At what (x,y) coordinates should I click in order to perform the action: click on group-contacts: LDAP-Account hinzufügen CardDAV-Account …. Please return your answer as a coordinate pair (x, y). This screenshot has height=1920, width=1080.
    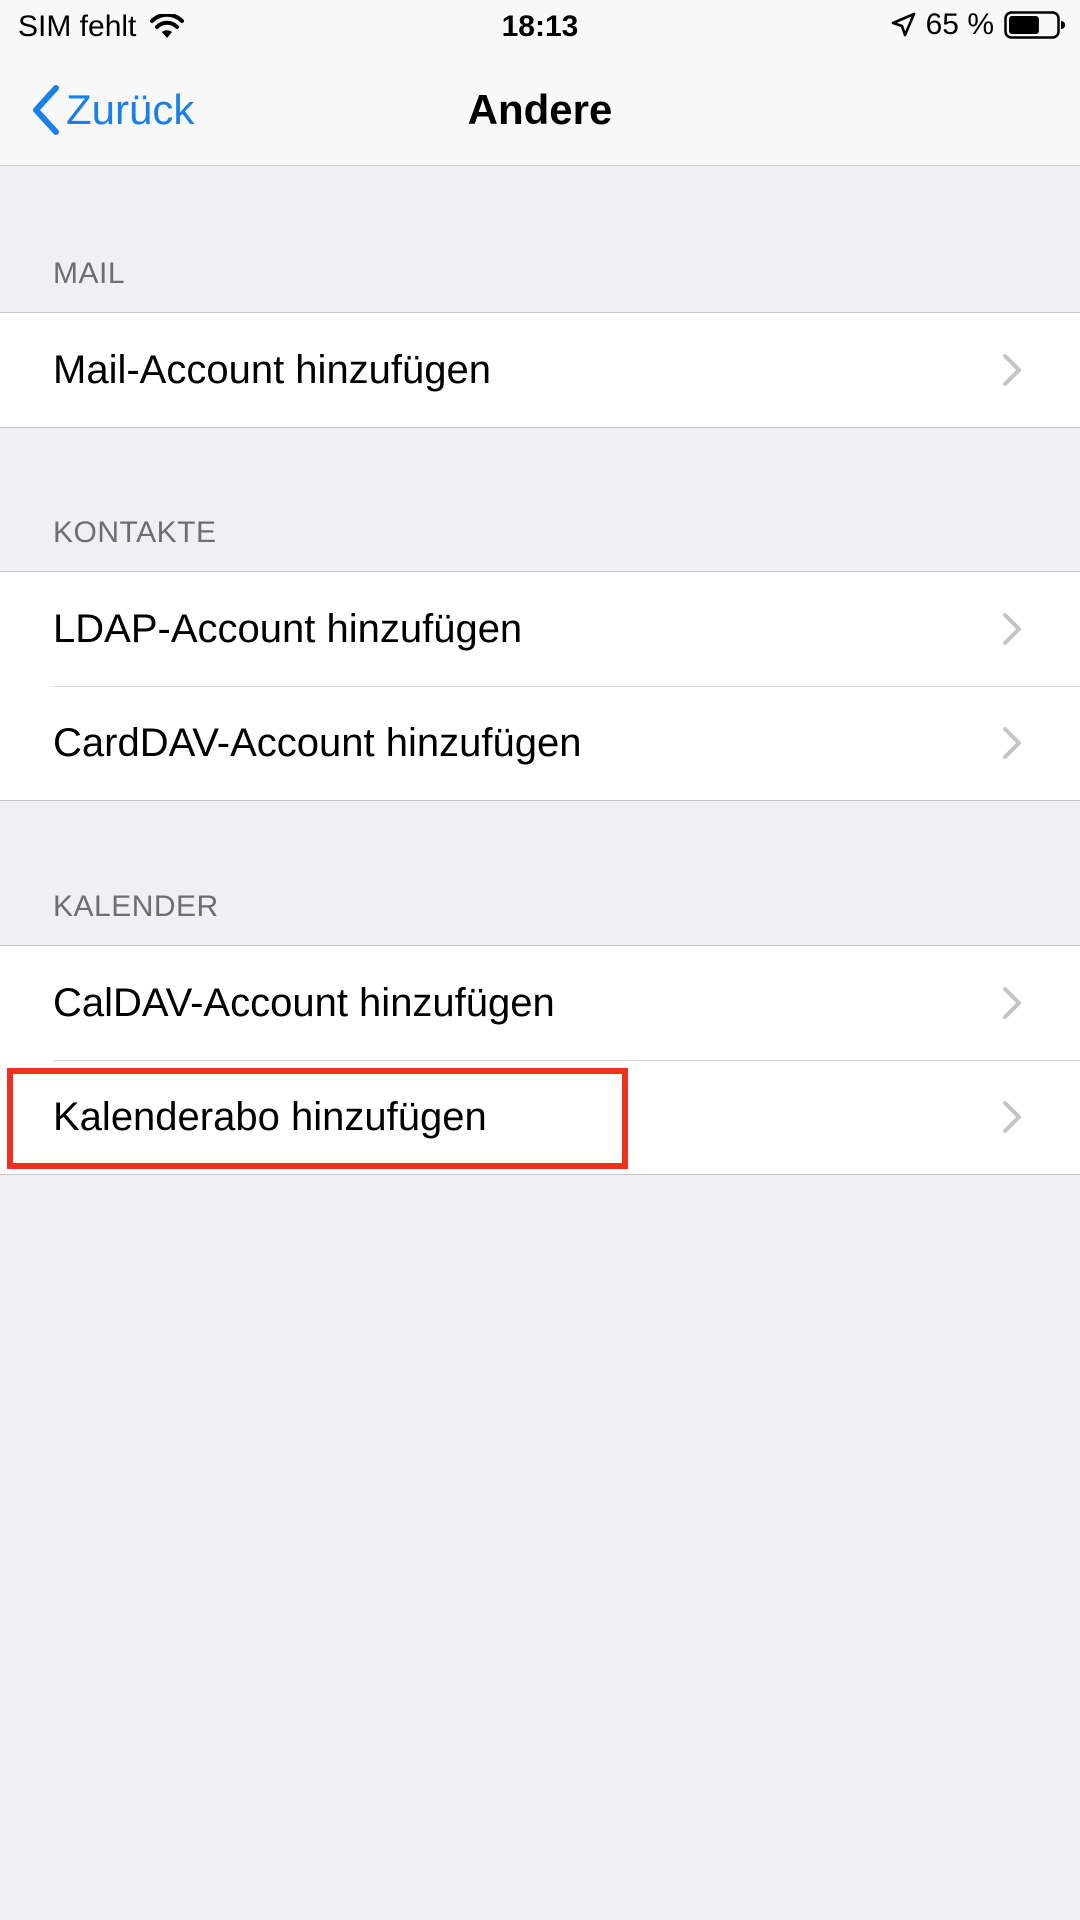
    Looking at the image, I should click on (540, 686).